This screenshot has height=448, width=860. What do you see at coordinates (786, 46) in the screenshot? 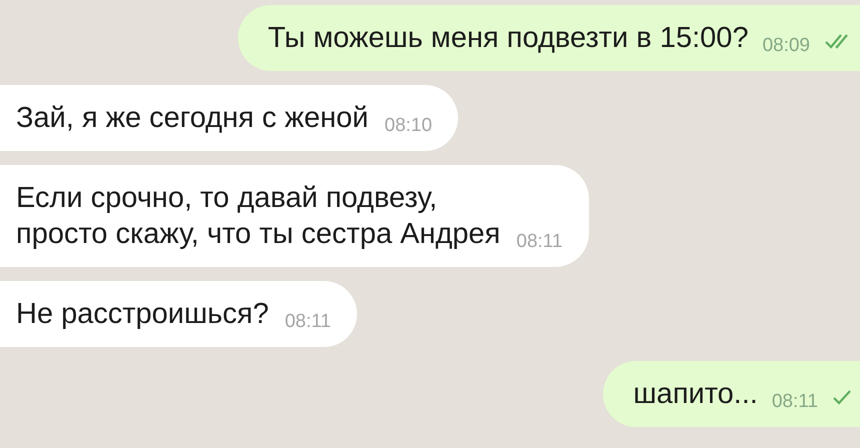
I see `message-time: 08:09` at bounding box center [786, 46].